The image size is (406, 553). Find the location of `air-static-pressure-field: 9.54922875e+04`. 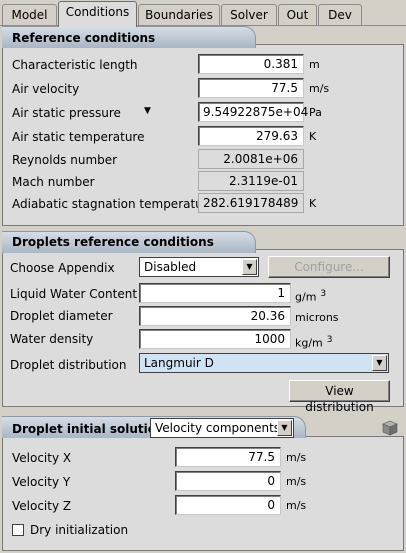

air-static-pressure-field: 9.54922875e+04 is located at coordinates (253, 112).